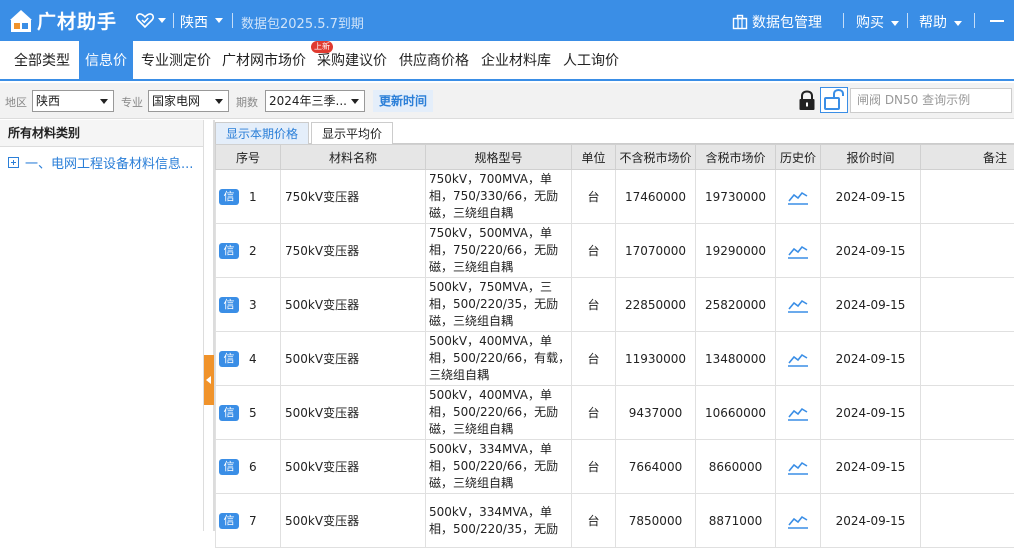 The height and width of the screenshot is (548, 1014). I want to click on nav-professional-price: 专业测定价, so click(176, 60).